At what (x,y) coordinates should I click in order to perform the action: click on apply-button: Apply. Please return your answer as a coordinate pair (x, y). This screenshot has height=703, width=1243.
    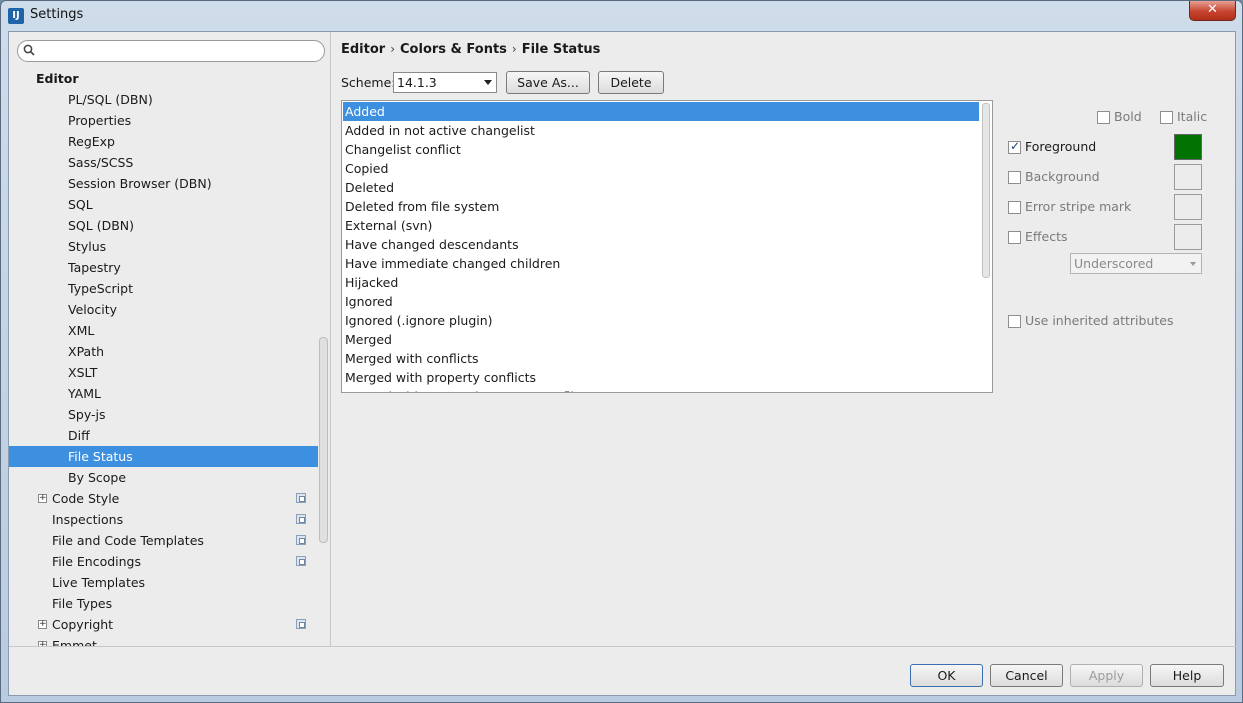
    Looking at the image, I should click on (1106, 675).